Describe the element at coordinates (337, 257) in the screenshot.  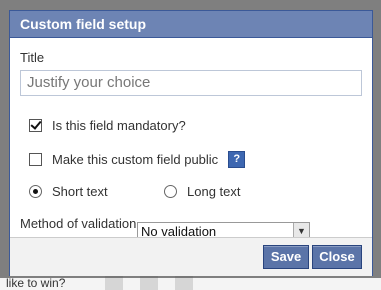
I see `close-button: Close` at that location.